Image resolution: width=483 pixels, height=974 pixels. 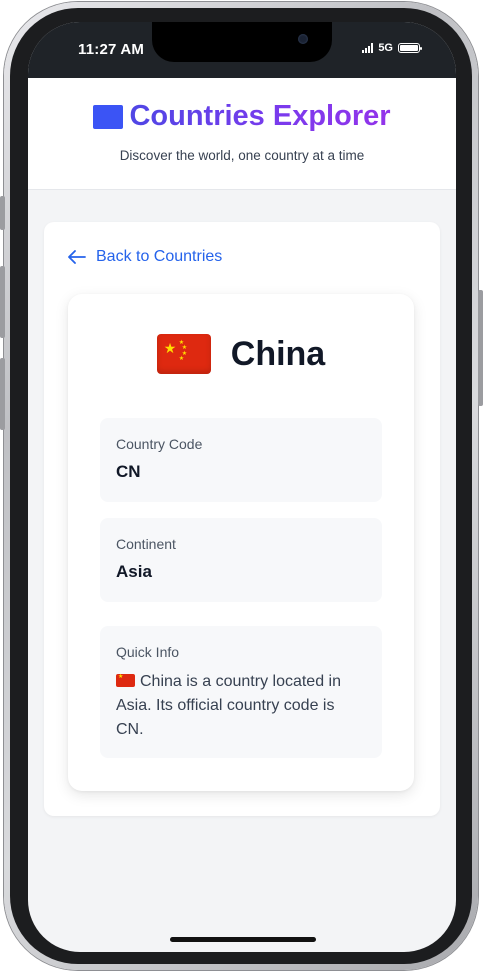 I want to click on network-label: 5G, so click(x=385, y=48).